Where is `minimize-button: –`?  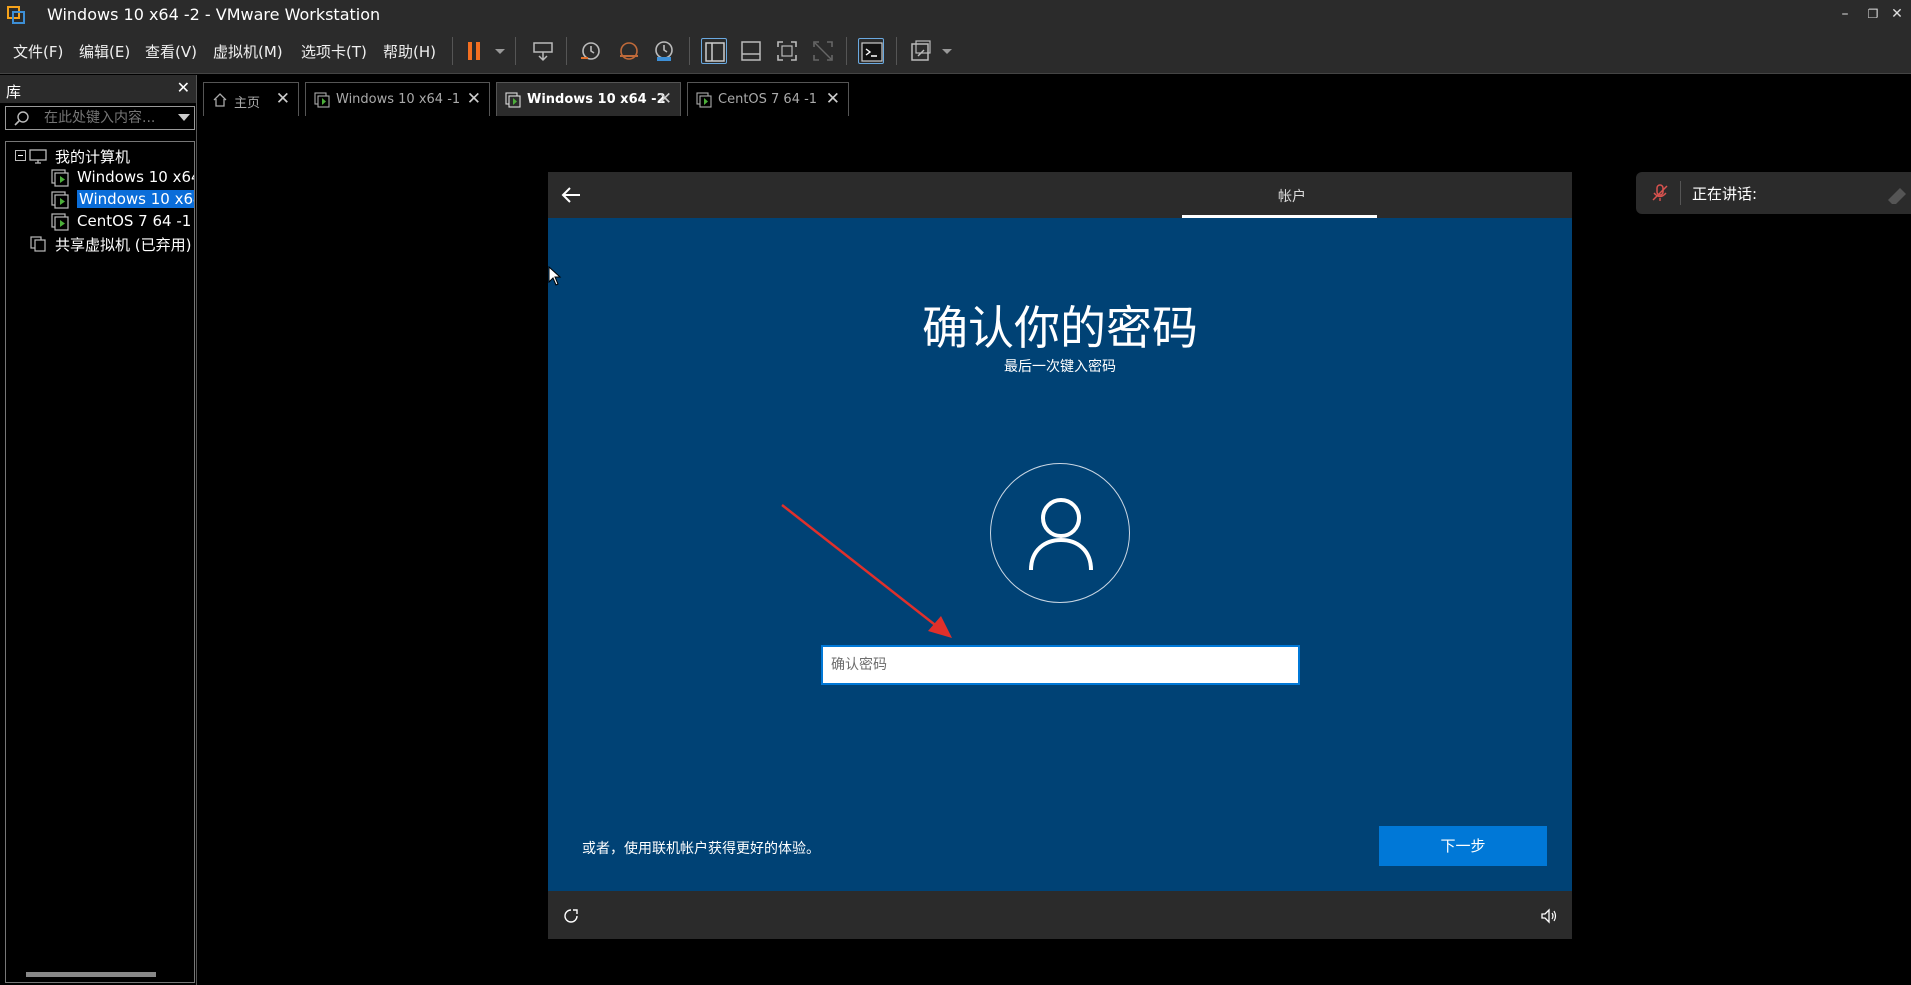 minimize-button: – is located at coordinates (1845, 14).